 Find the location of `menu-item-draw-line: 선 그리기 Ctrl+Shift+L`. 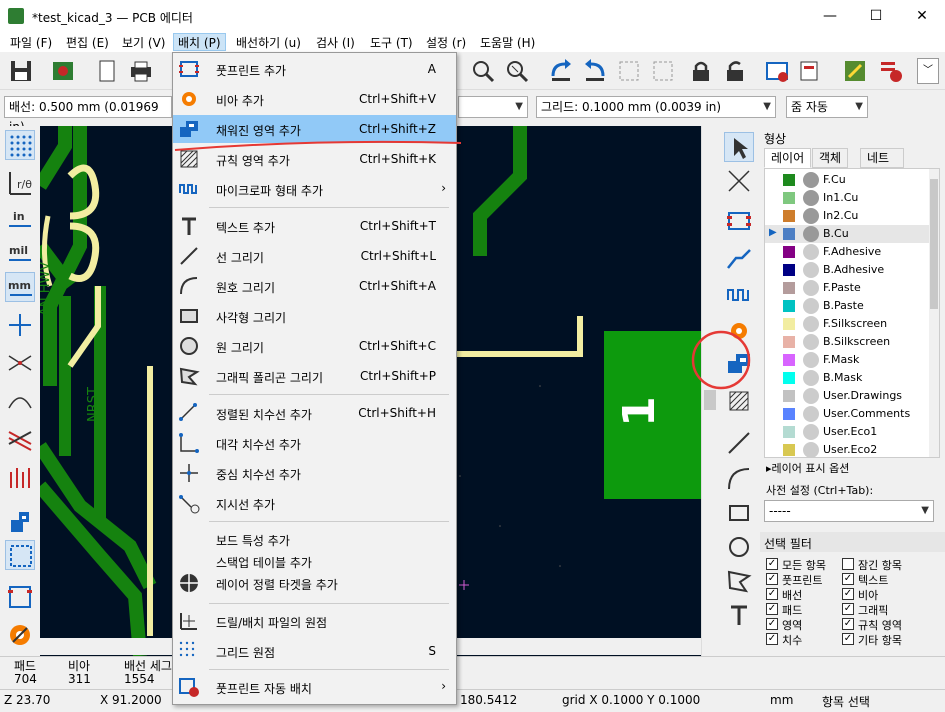

menu-item-draw-line: 선 그리기 Ctrl+Shift+L is located at coordinates (314, 256).